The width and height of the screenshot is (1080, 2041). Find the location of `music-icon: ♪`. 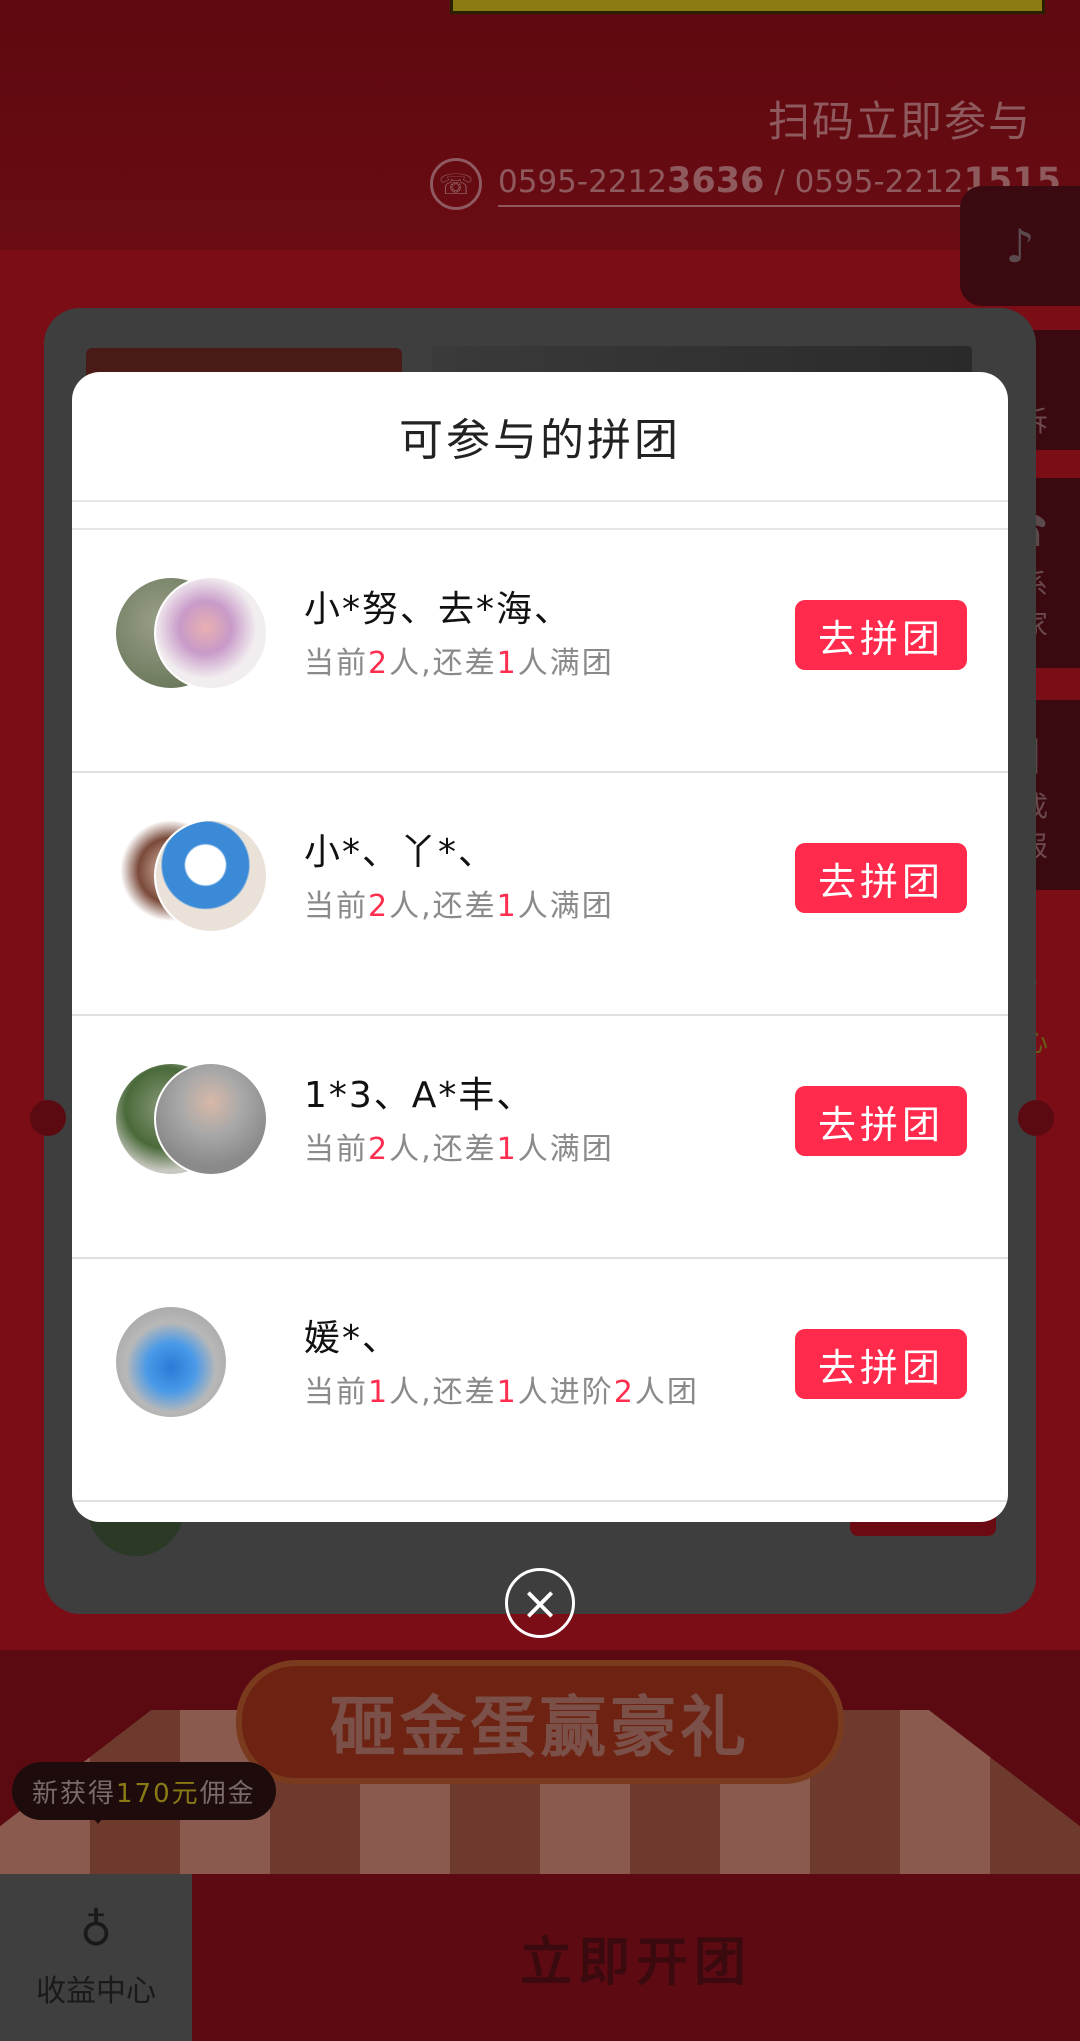

music-icon: ♪ is located at coordinates (1020, 246).